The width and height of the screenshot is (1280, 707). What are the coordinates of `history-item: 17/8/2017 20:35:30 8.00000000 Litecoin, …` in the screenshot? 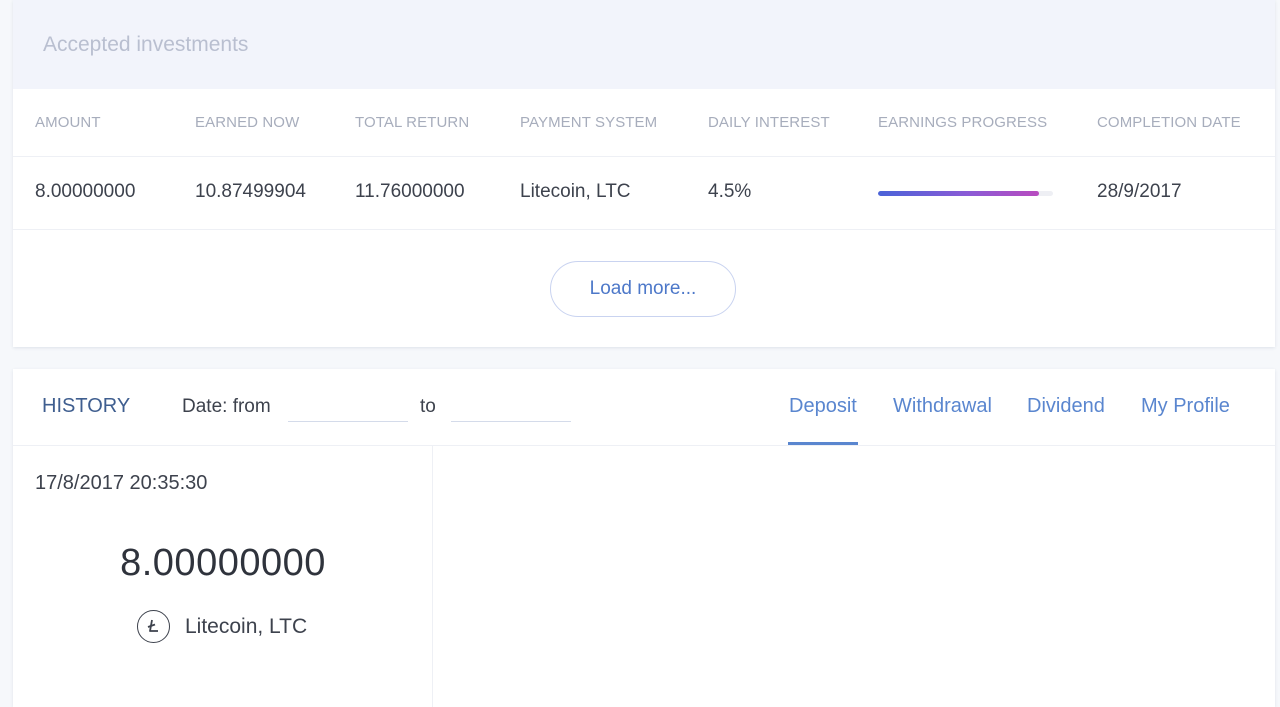 It's located at (223, 576).